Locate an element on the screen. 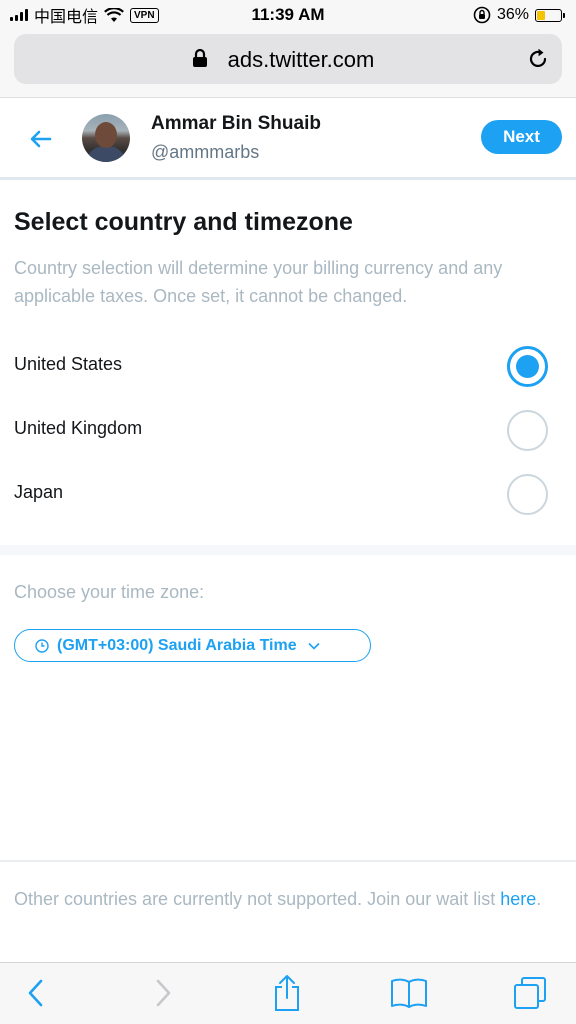 The width and height of the screenshot is (576, 1024). battery-fill is located at coordinates (541, 15).